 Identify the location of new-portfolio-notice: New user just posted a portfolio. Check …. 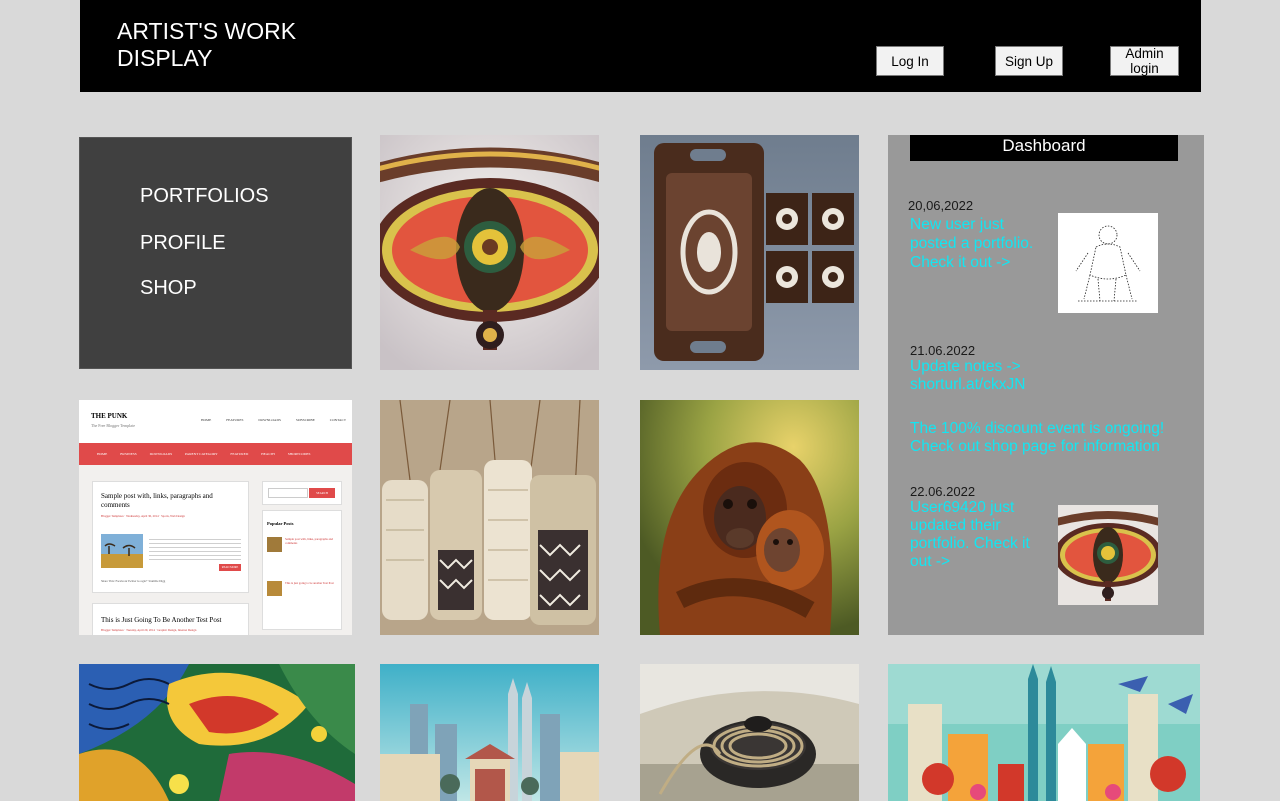
(980, 243).